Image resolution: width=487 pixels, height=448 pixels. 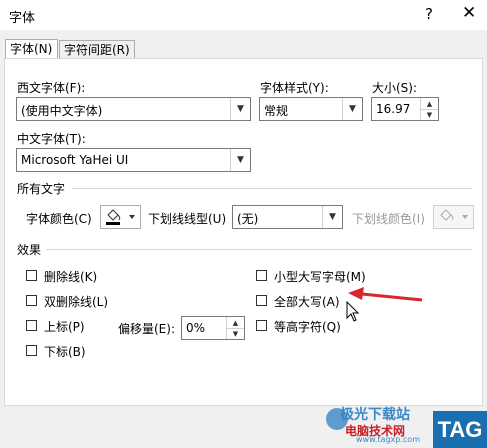 I want to click on size-spinner: 16.97 ▲ ▼, so click(x=405, y=109).